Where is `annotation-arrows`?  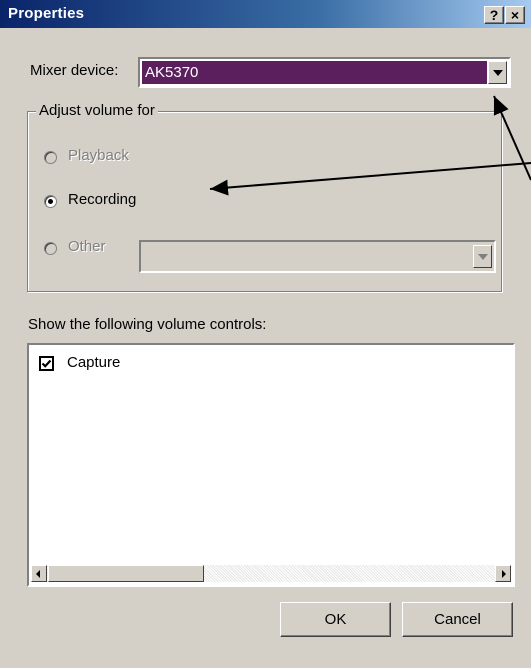 annotation-arrows is located at coordinates (370, 145).